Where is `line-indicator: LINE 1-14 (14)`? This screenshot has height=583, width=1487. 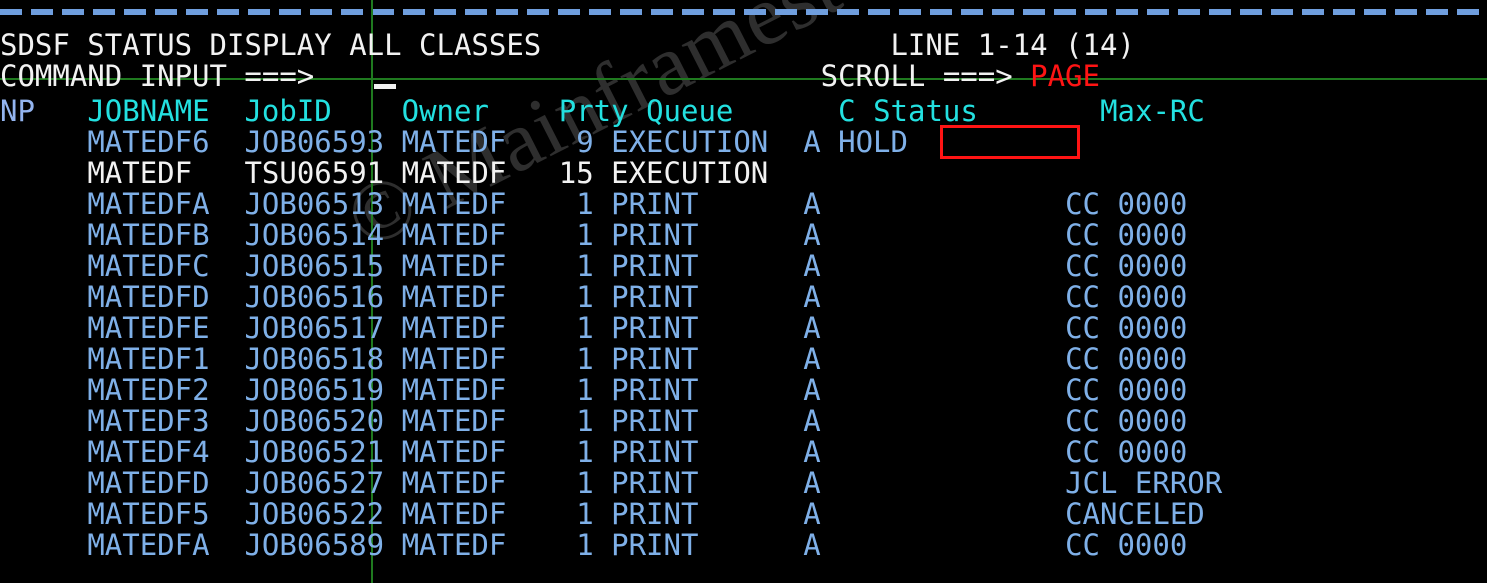
line-indicator: LINE 1-14 (14) is located at coordinates (1012, 45).